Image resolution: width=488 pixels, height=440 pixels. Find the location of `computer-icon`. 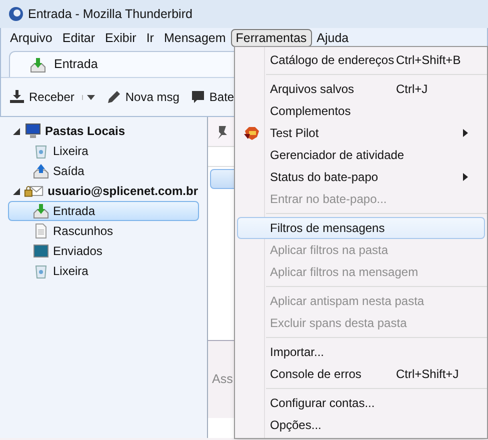

computer-icon is located at coordinates (33, 131).